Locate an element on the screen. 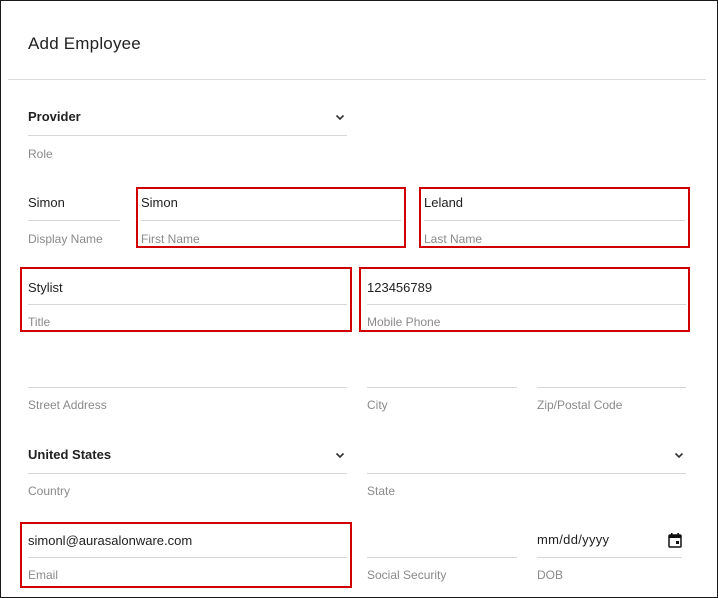 The height and width of the screenshot is (598, 718). street-address-underline is located at coordinates (187, 387).